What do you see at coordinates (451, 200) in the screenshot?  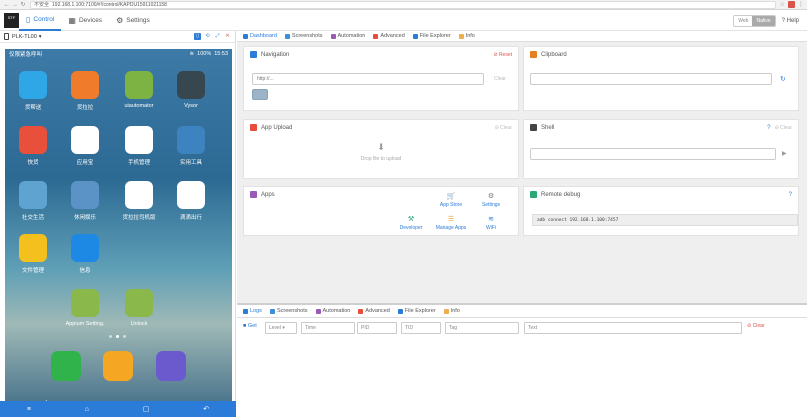 I see `app-store-button: 🛒 App Store` at bounding box center [451, 200].